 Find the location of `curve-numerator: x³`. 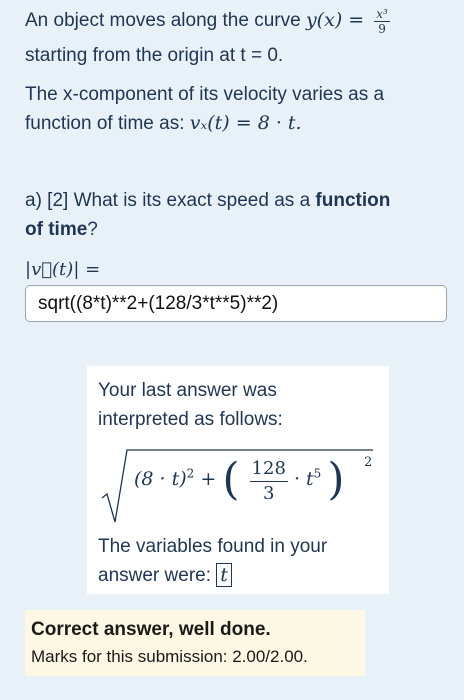

curve-numerator: x³ is located at coordinates (382, 14).